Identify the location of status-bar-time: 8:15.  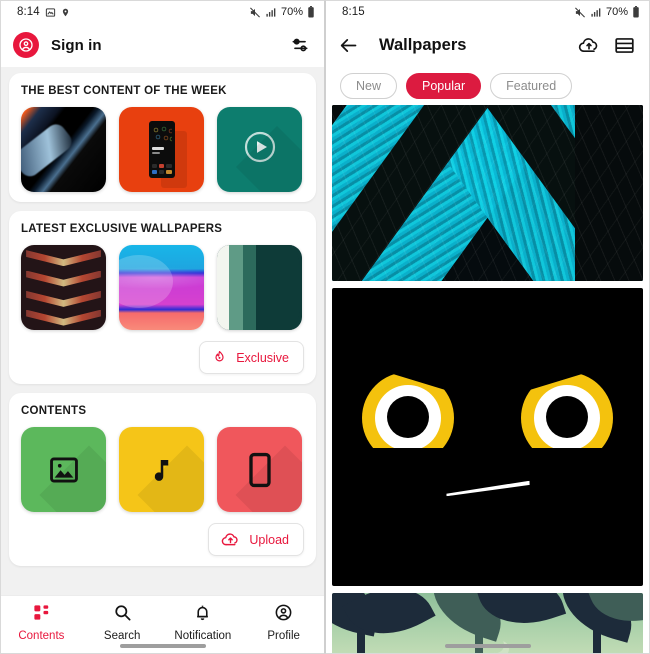
(353, 12).